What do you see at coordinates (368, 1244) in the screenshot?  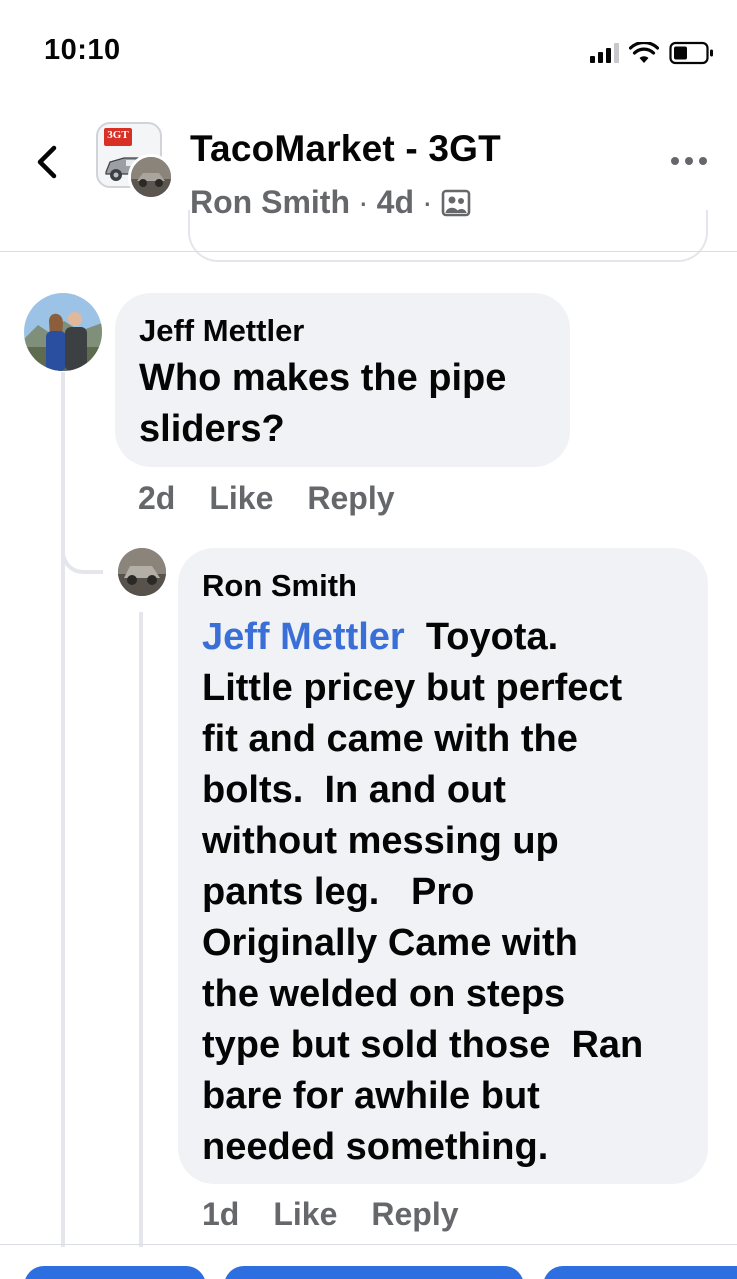 I see `bottom-divider` at bounding box center [368, 1244].